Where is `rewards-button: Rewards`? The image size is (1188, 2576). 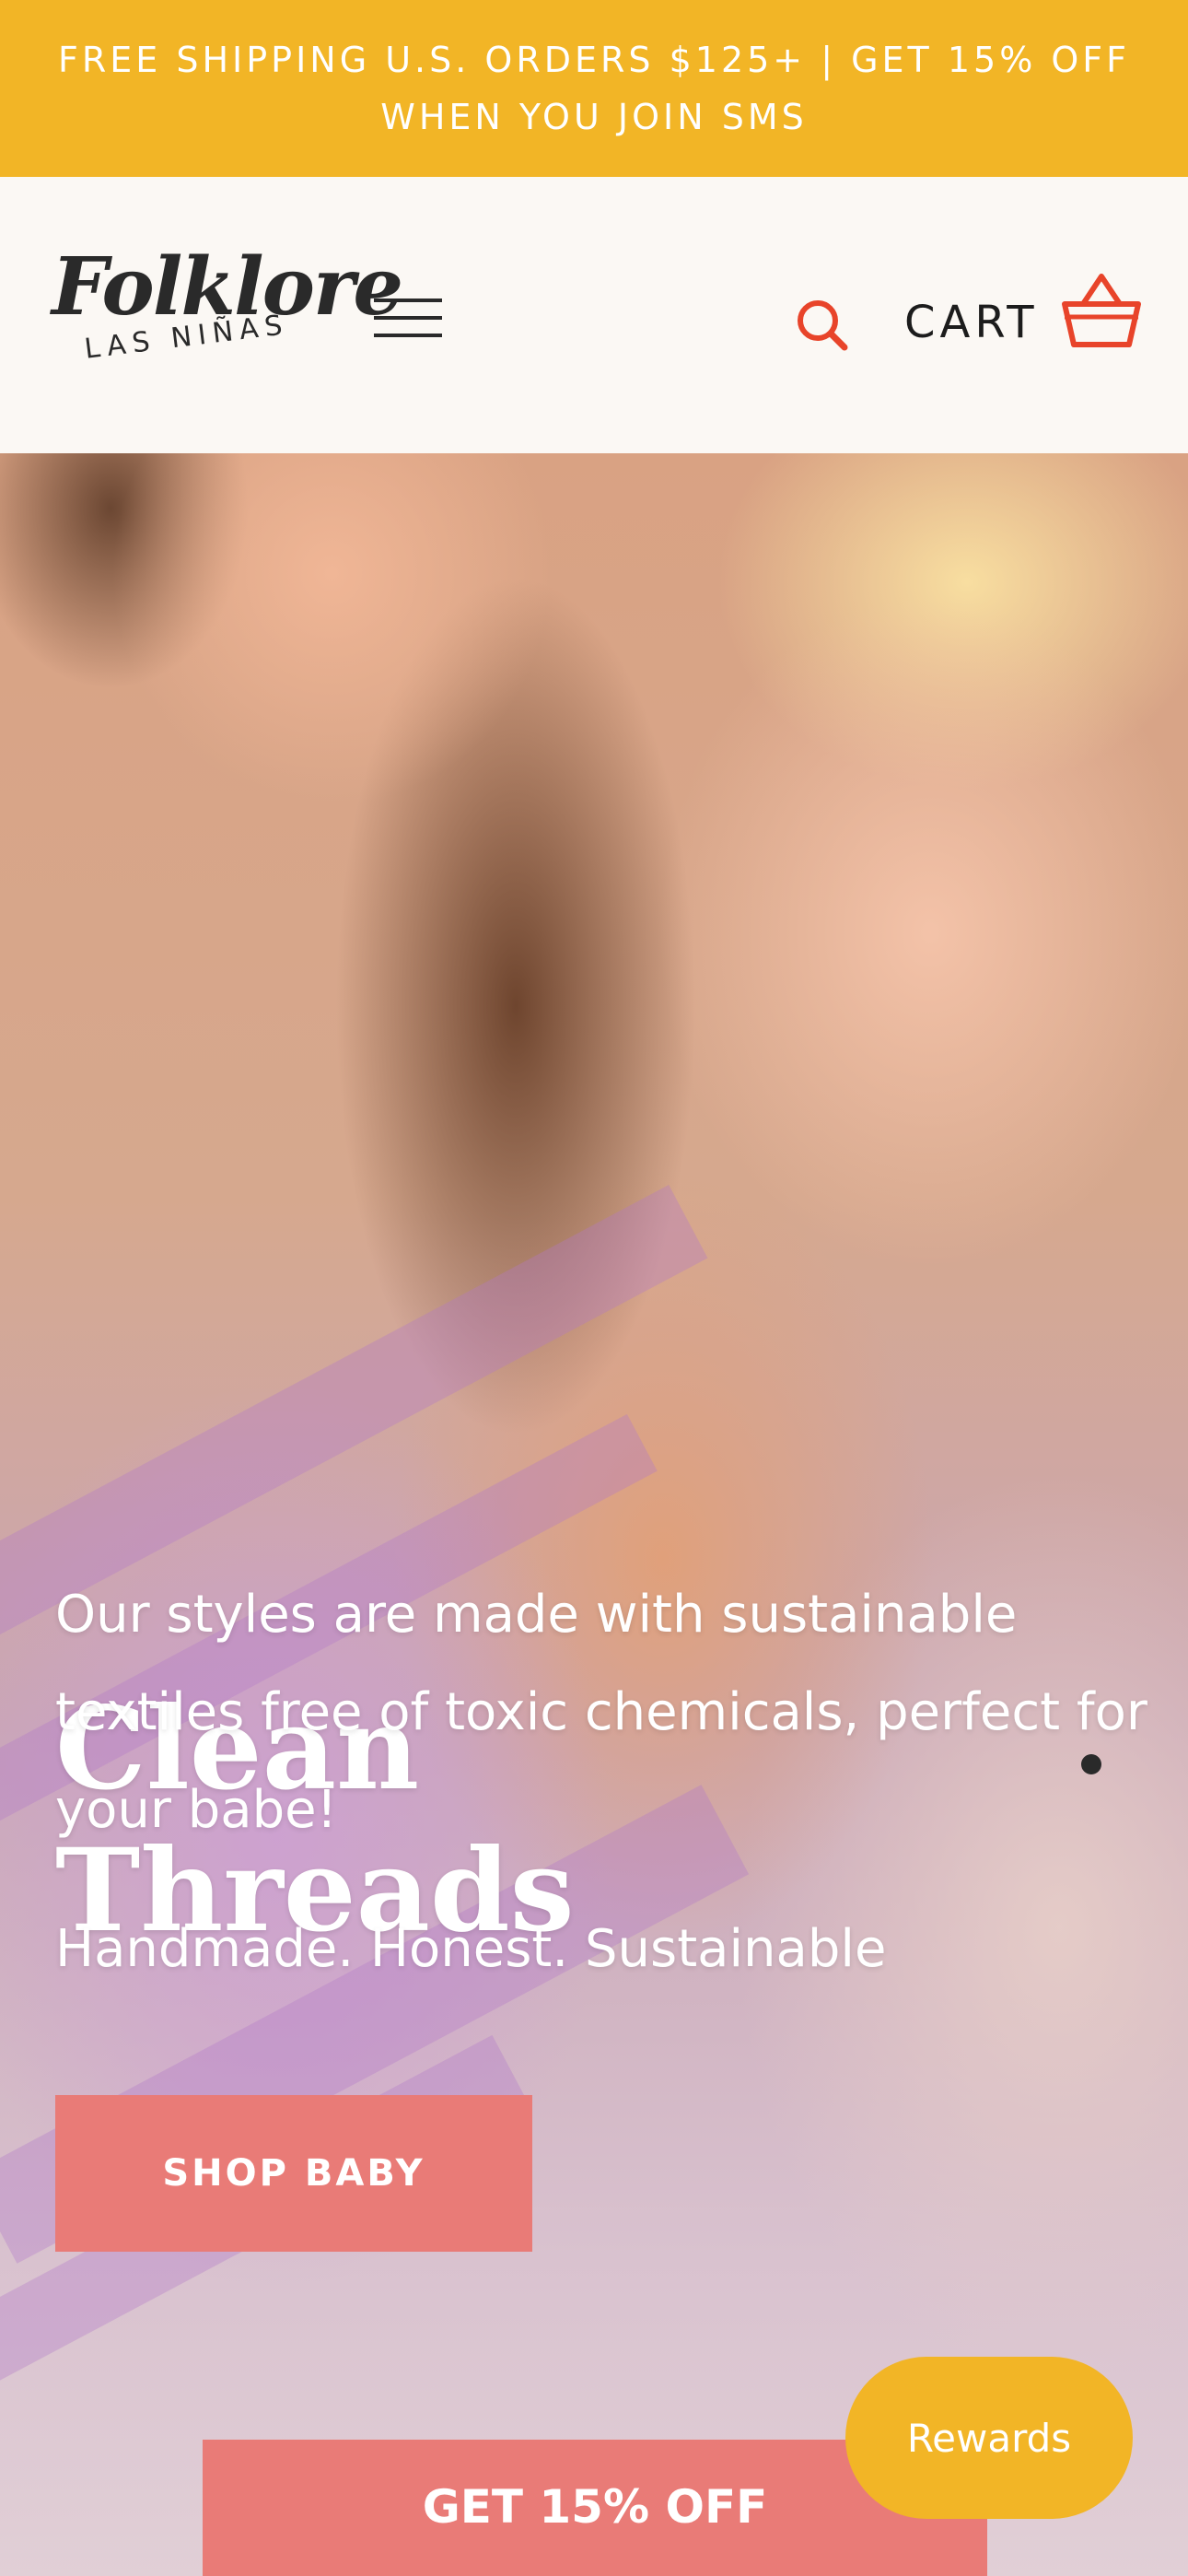 rewards-button: Rewards is located at coordinates (989, 2438).